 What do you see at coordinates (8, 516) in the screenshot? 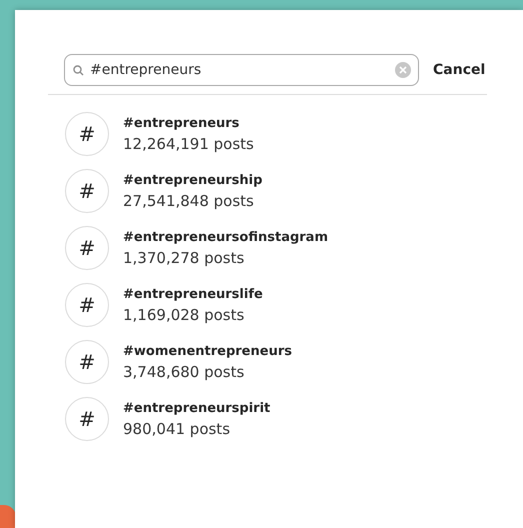
I see `background-shape` at bounding box center [8, 516].